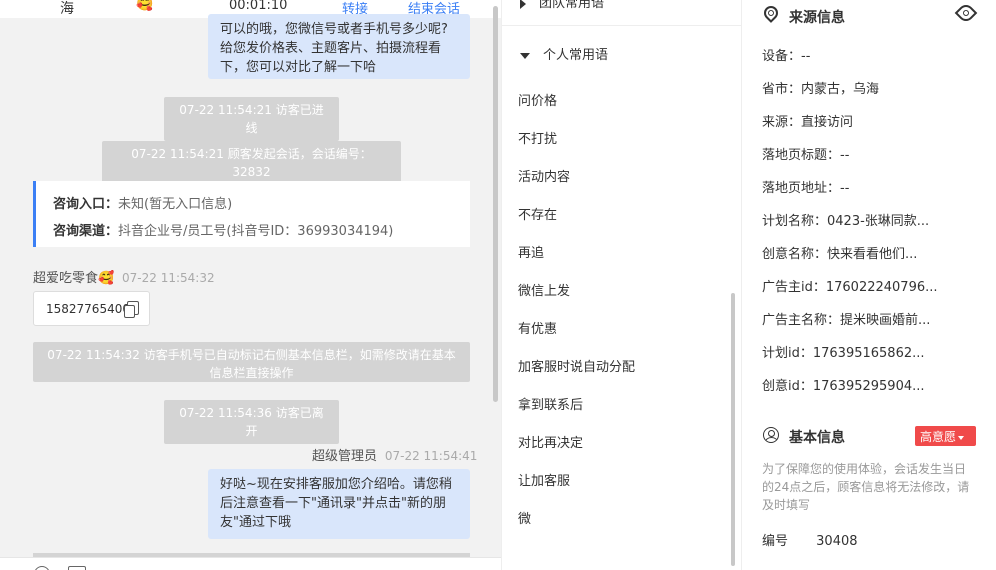 The width and height of the screenshot is (996, 570). I want to click on edit-notice: 为了保障您的使用体验，会话发生当日的24点之后，顾客信息将无法修改，请及时填写, so click(866, 487).